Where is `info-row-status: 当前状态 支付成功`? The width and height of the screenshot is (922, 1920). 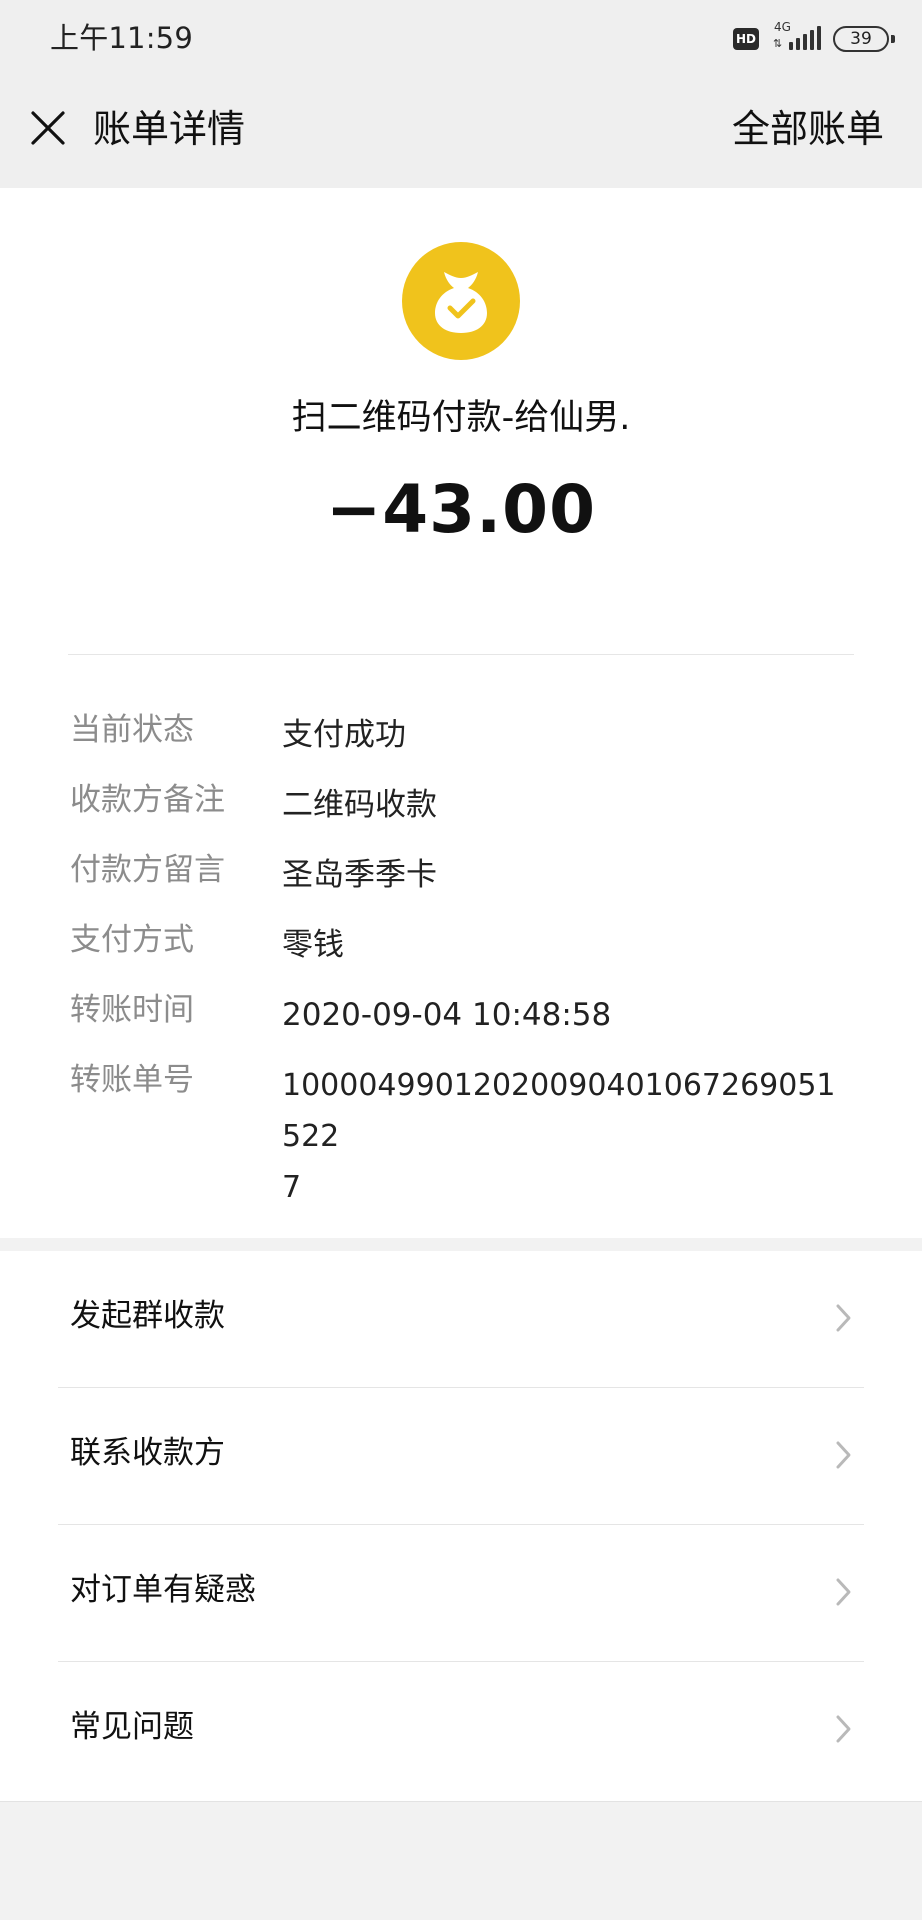 info-row-status: 当前状态 支付成功 is located at coordinates (470, 745).